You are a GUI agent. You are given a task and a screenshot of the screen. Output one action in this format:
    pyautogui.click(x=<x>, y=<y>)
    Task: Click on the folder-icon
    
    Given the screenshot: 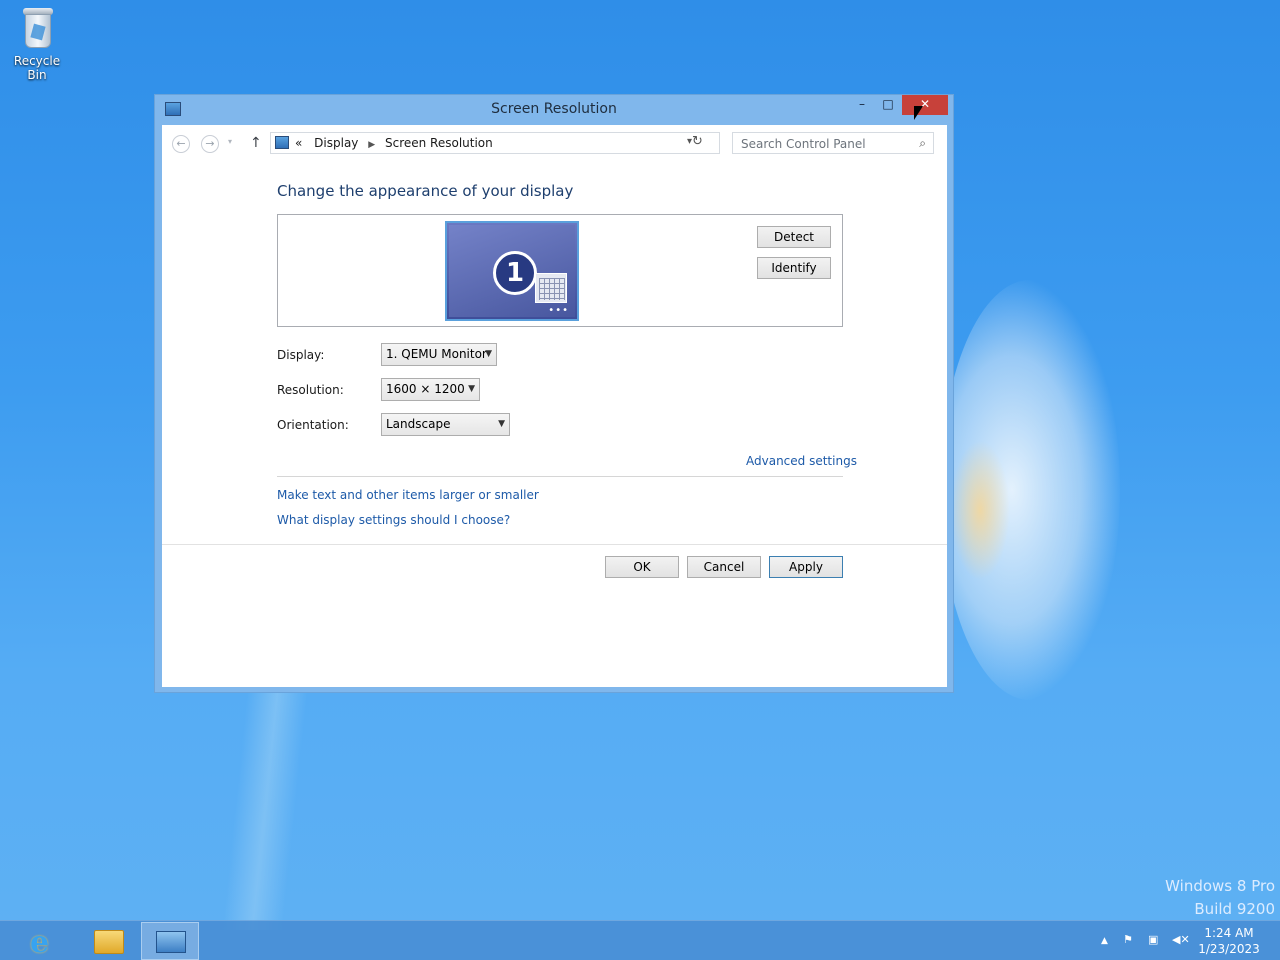 What is the action you would take?
    pyautogui.click(x=109, y=942)
    